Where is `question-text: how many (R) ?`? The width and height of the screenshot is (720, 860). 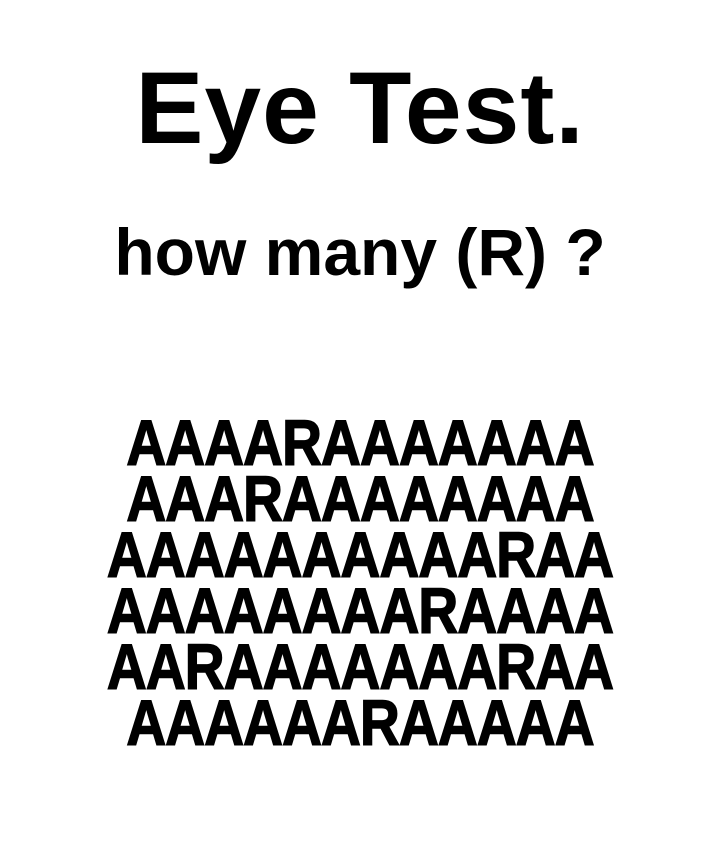
question-text: how many (R) ? is located at coordinates (360, 252).